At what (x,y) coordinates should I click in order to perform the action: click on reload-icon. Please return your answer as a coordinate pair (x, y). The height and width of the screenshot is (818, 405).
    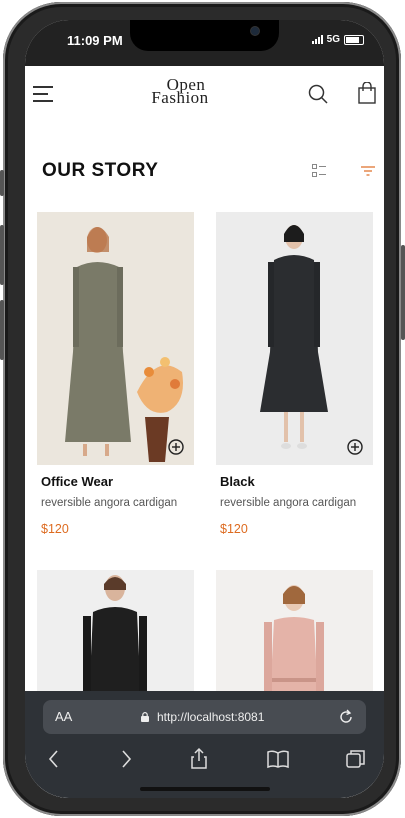
    Looking at the image, I should click on (346, 717).